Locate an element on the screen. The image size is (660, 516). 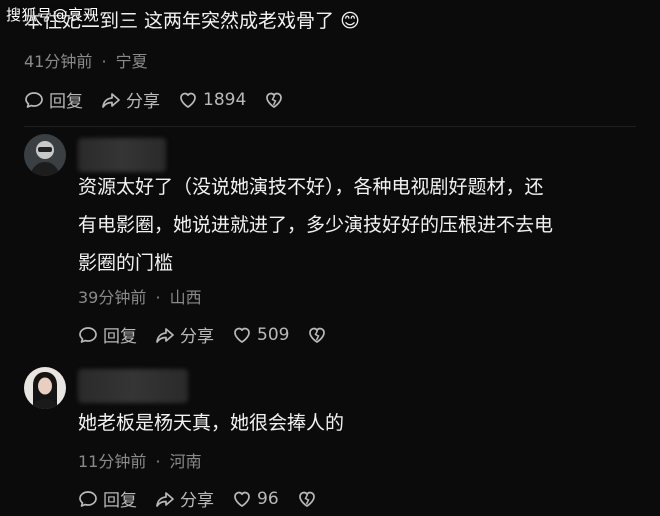
like-count: 1894 is located at coordinates (225, 99).